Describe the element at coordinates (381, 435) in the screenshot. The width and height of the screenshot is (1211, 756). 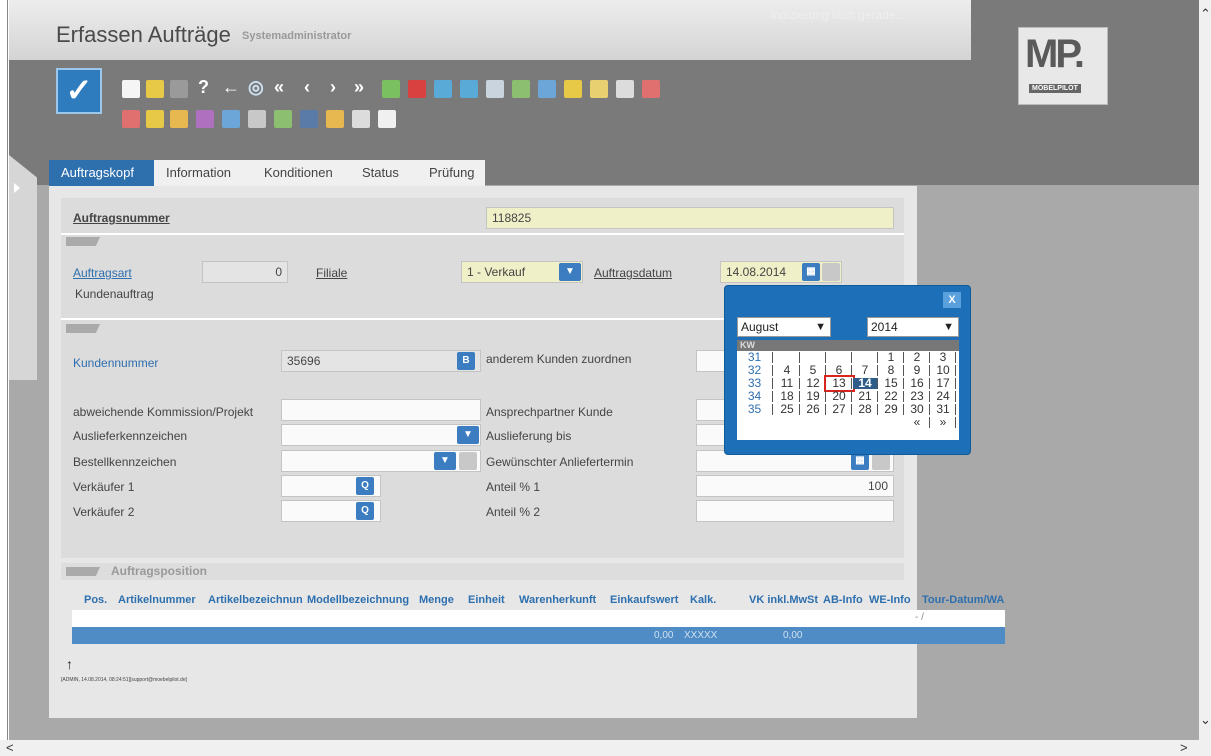
I see `auslieferkennzeichen-select` at that location.